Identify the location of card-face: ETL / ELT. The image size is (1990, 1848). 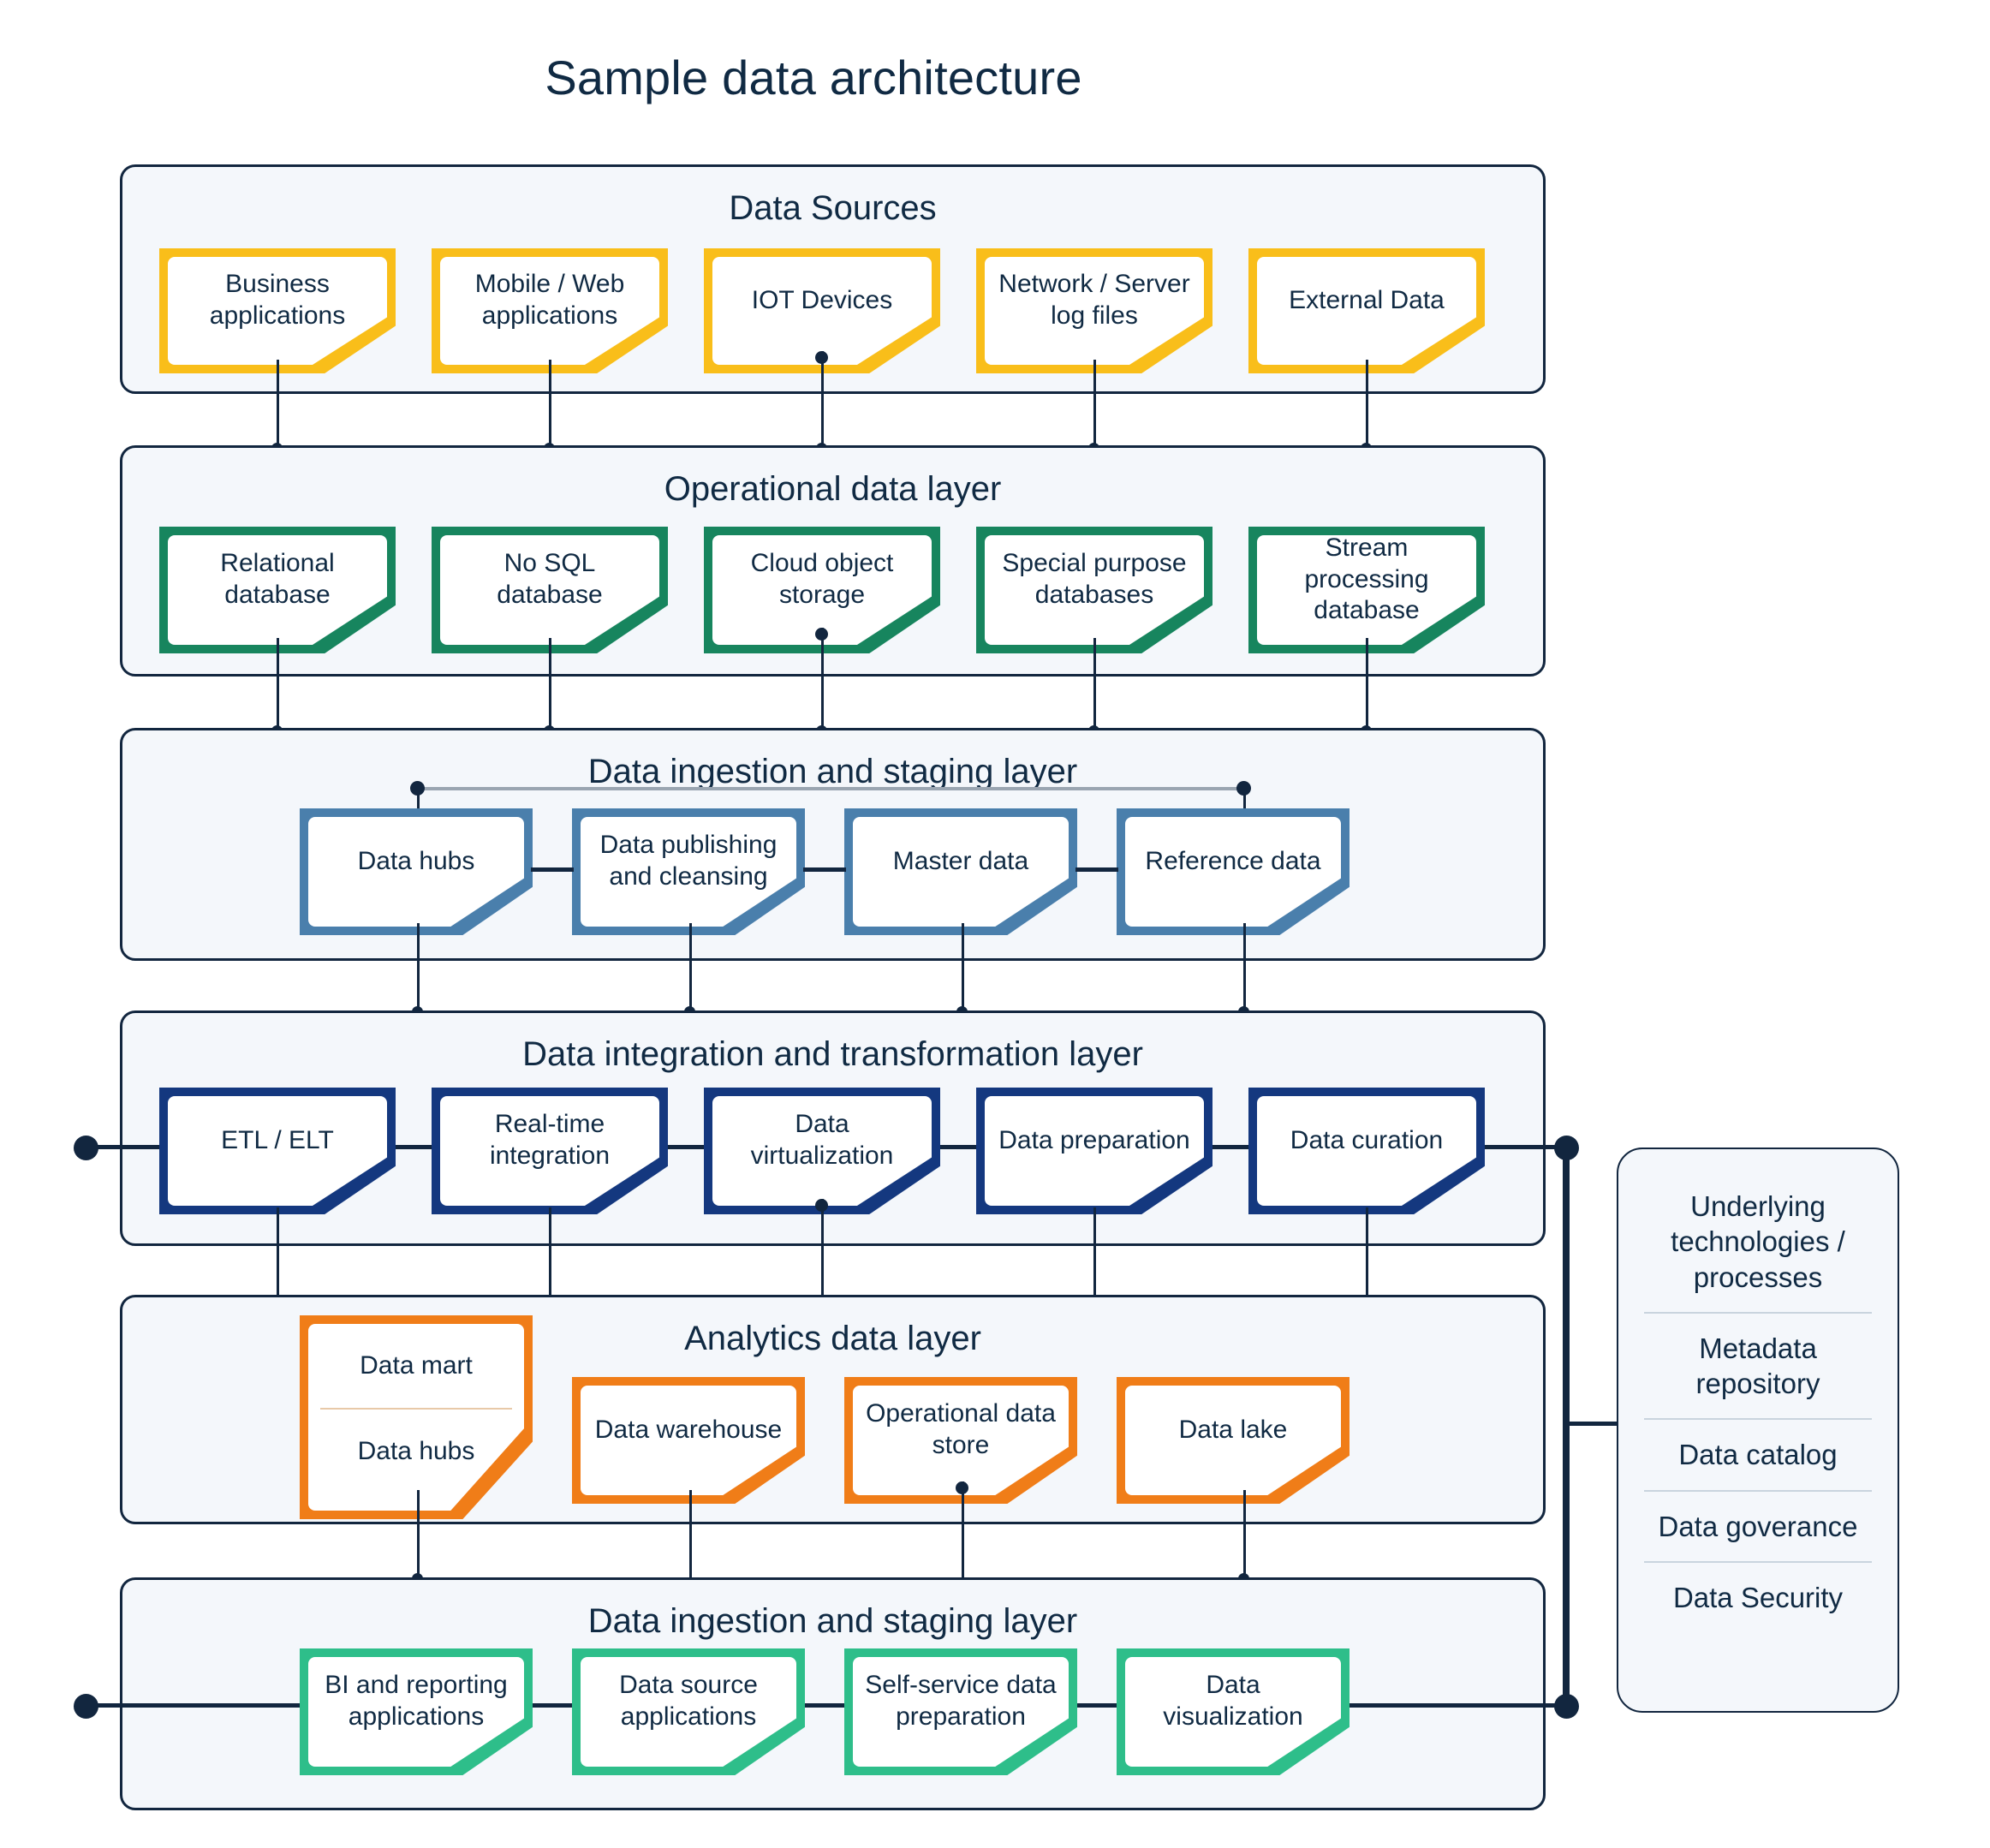
(277, 1151).